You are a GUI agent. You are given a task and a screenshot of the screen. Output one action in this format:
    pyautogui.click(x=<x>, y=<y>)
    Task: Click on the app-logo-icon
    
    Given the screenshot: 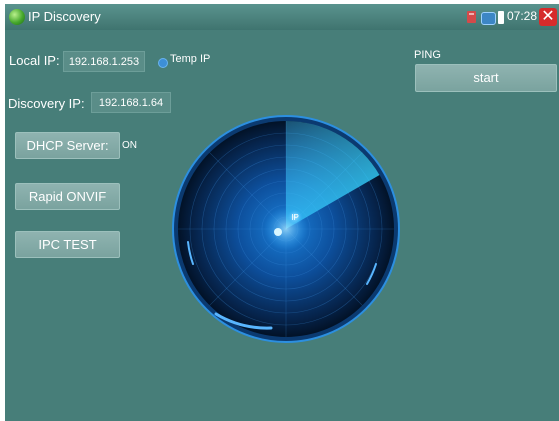 What is the action you would take?
    pyautogui.click(x=17, y=17)
    